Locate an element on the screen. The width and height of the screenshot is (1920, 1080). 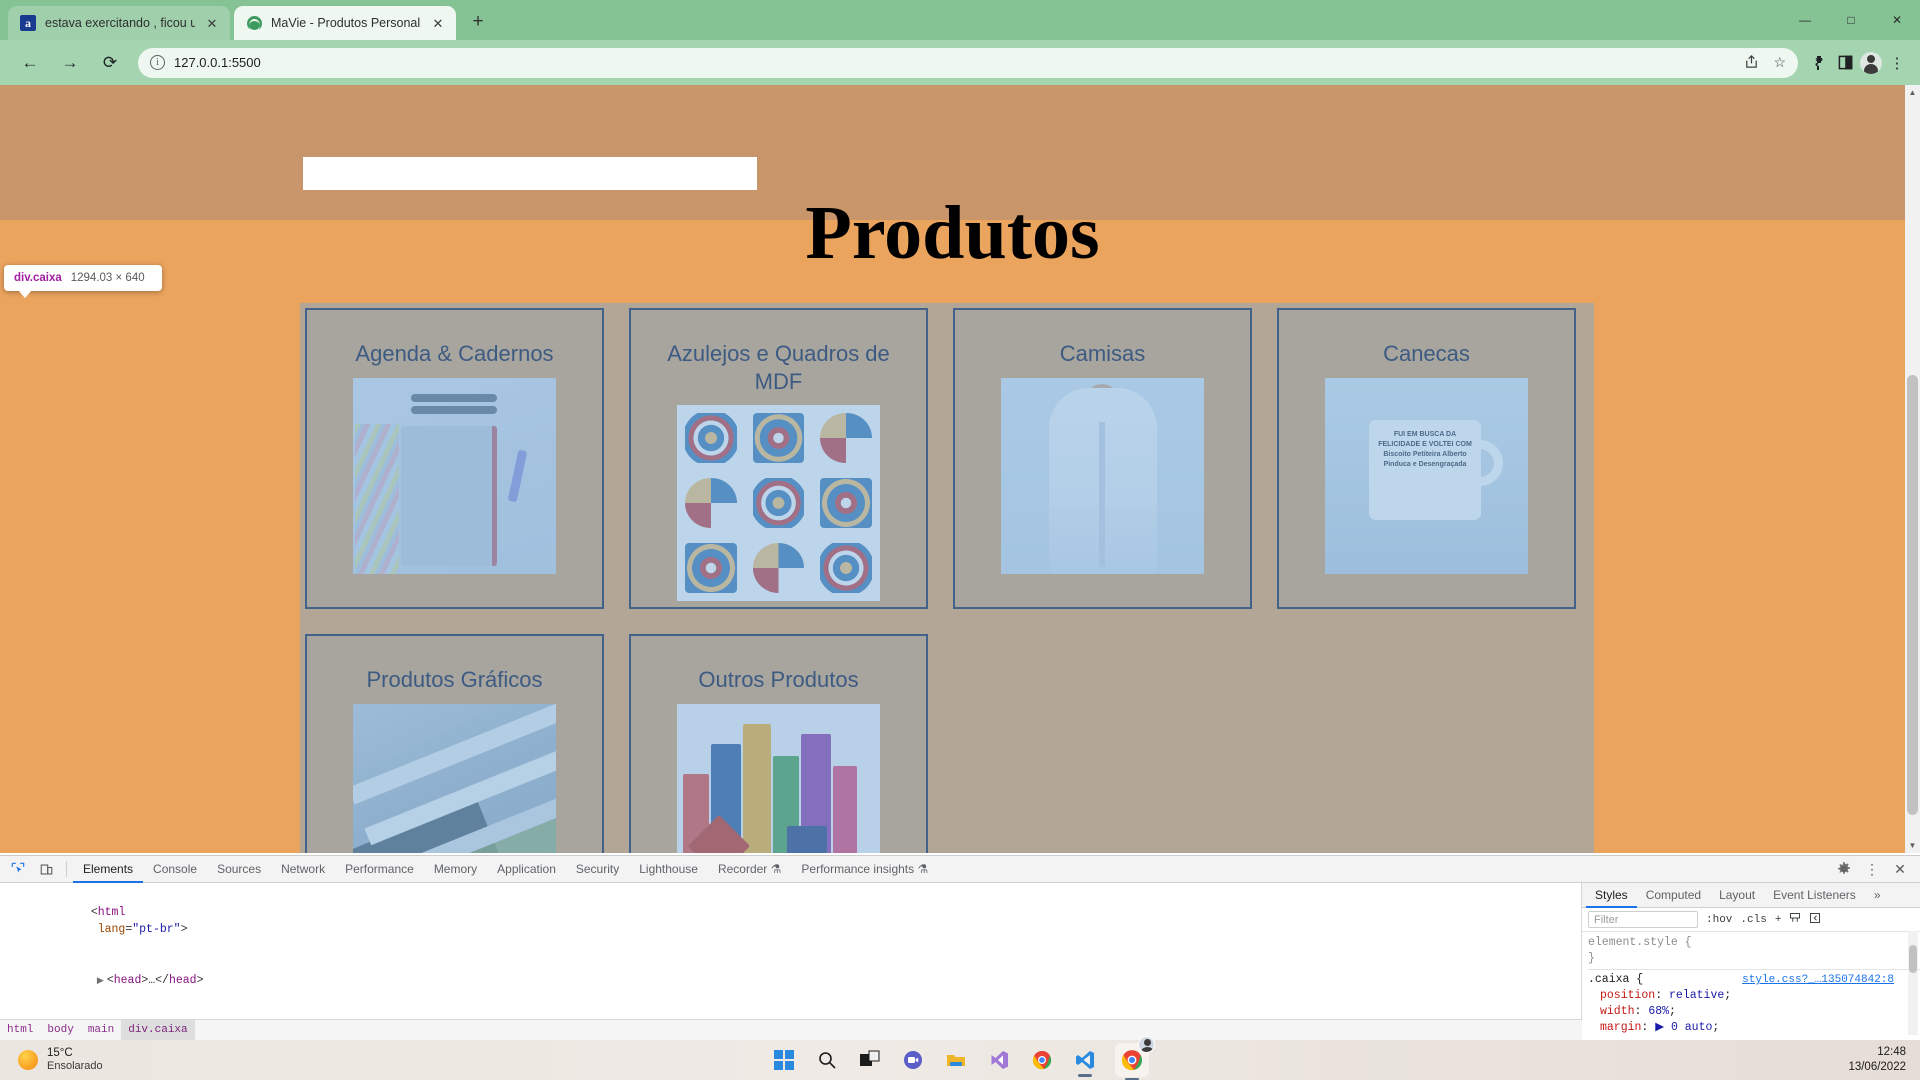
devtools-tab-sources: Sources is located at coordinates (239, 869).